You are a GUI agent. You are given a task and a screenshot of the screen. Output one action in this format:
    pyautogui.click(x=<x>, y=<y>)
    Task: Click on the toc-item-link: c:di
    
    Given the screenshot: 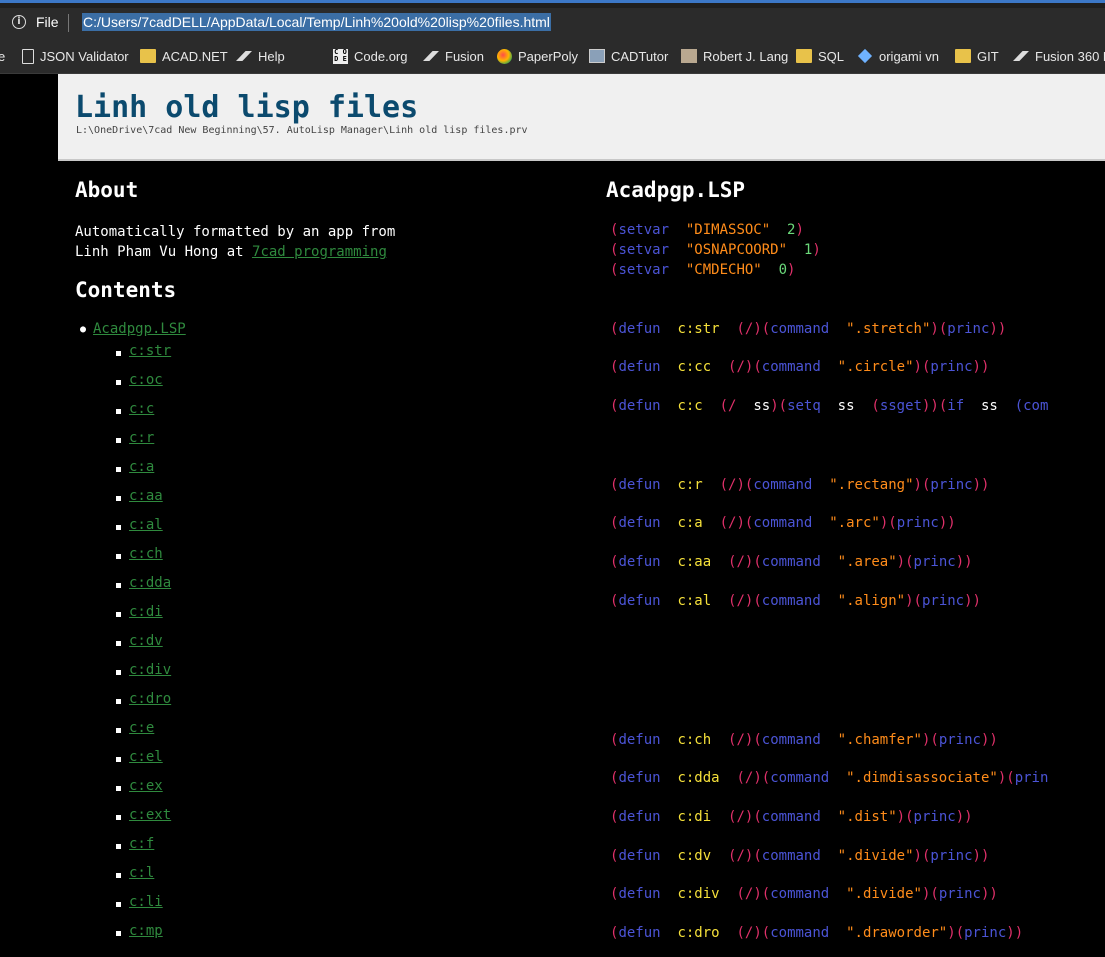 What is the action you would take?
    pyautogui.click(x=146, y=612)
    